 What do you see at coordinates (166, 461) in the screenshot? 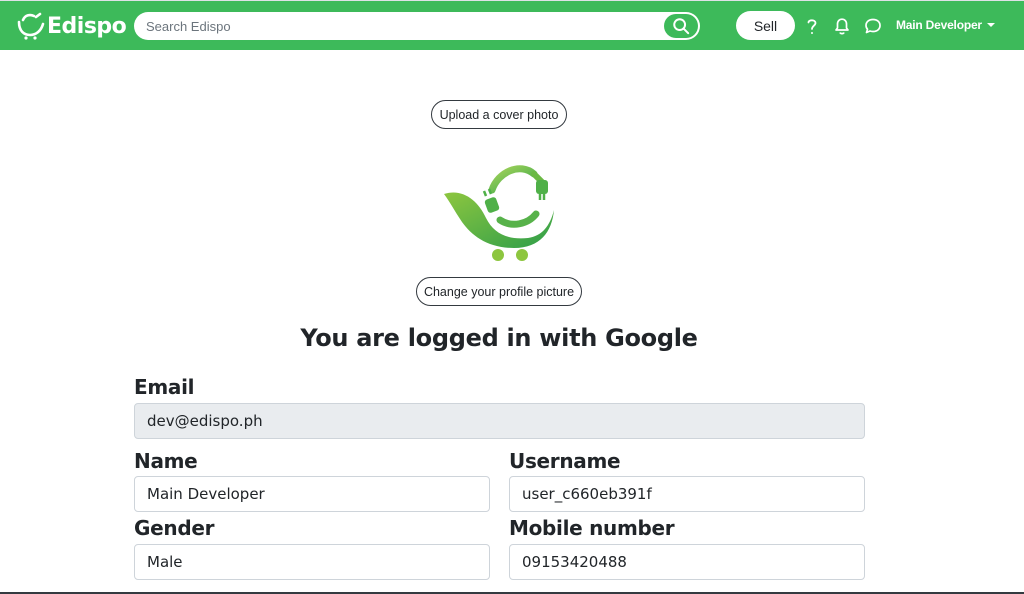
I see `name-label: Name` at bounding box center [166, 461].